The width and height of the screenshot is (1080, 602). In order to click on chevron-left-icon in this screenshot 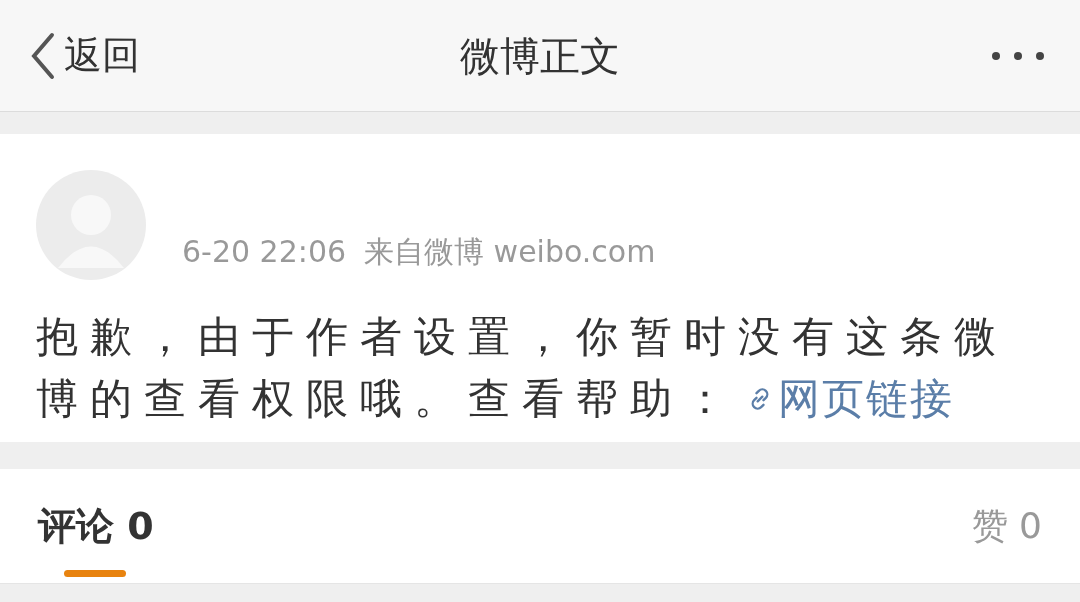, I will do `click(43, 55)`.